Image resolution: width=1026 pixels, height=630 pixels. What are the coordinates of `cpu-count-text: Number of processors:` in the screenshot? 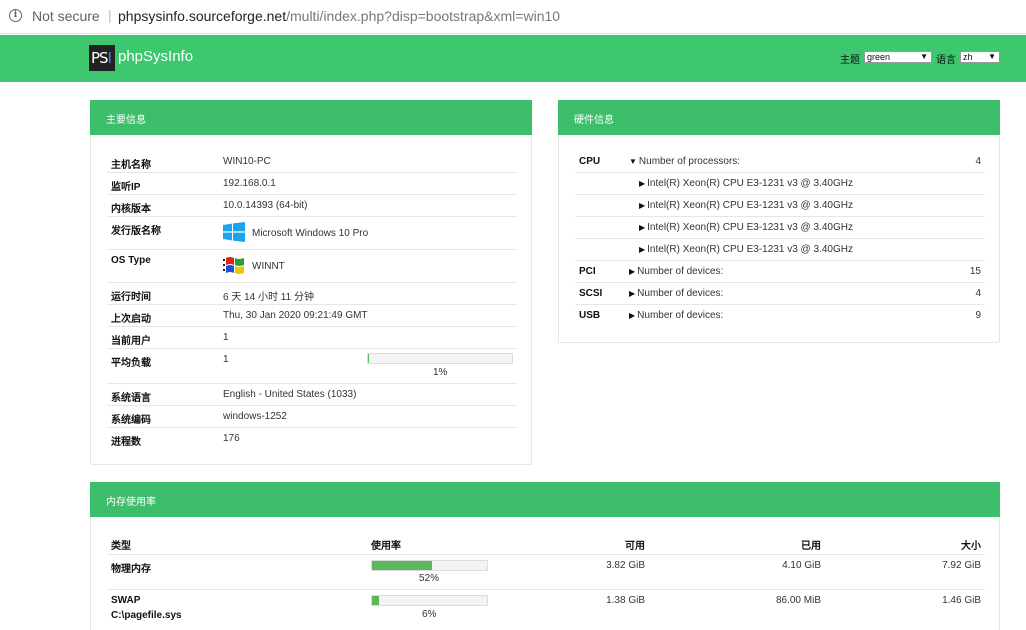 It's located at (689, 161).